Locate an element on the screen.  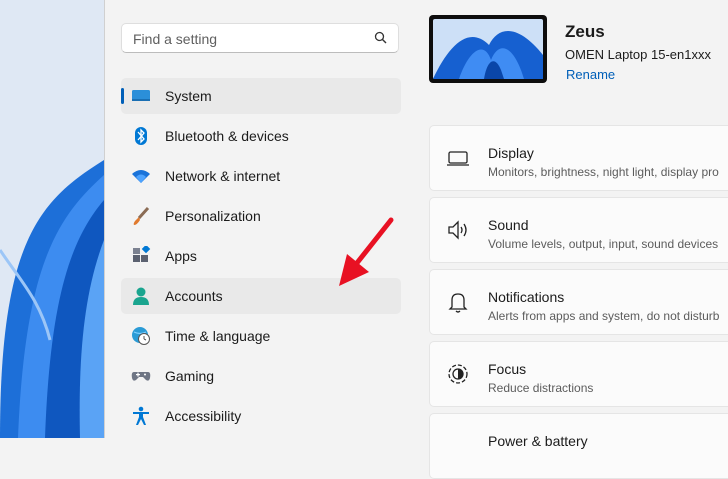
wifi-icon is located at coordinates (141, 176).